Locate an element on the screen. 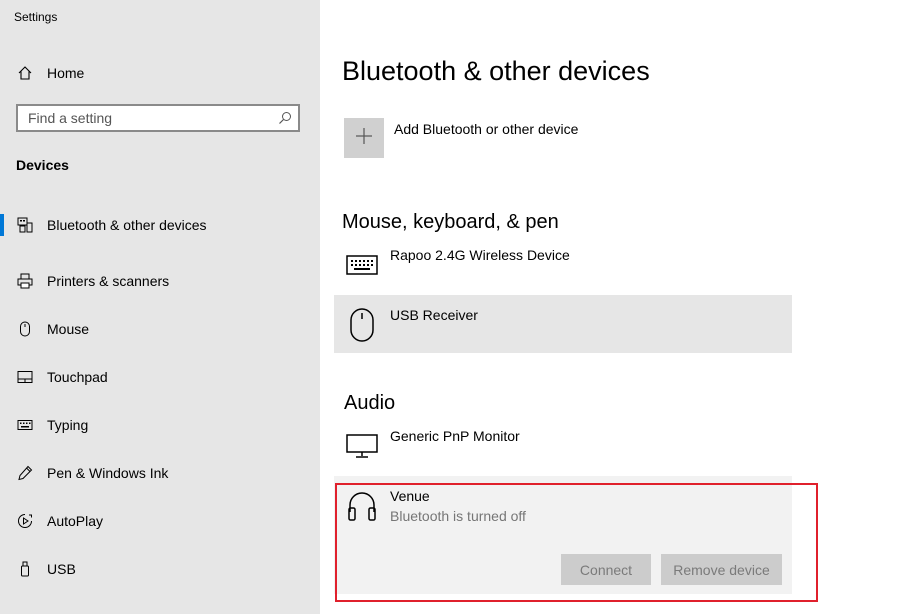 Image resolution: width=915 pixels, height=614 pixels. device-name: Venue is located at coordinates (410, 496).